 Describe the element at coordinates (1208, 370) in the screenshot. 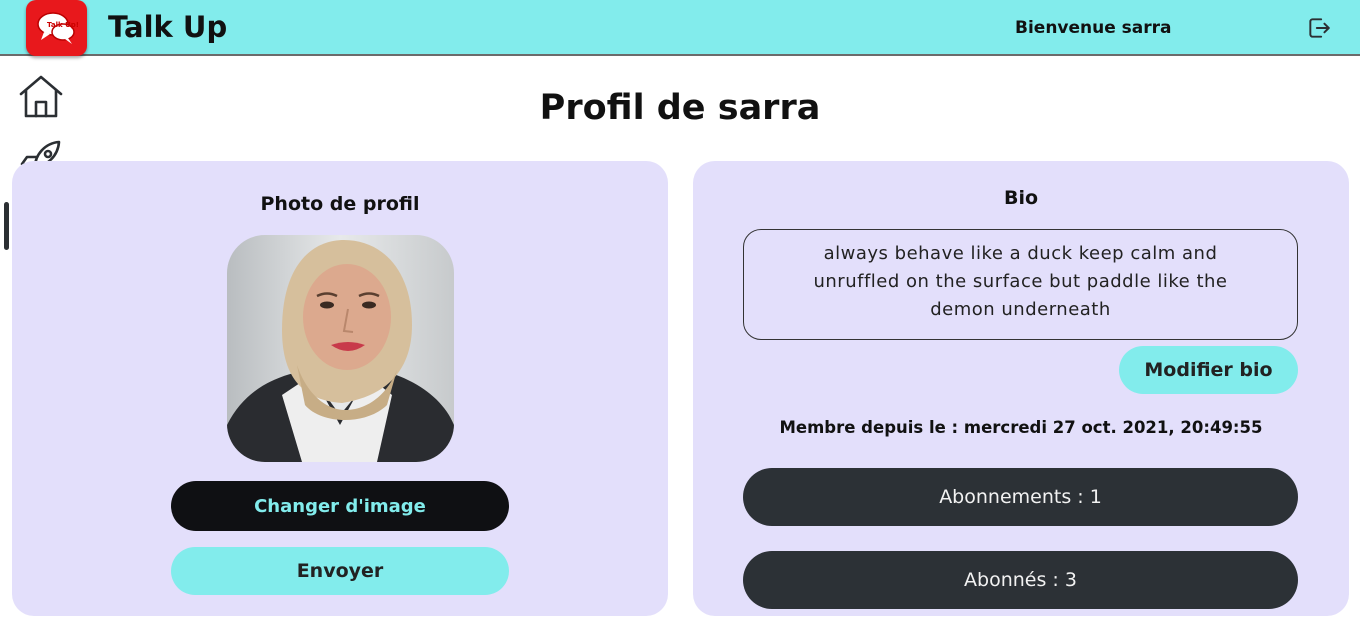

I see `edit-bio-button: Modifier bio` at that location.